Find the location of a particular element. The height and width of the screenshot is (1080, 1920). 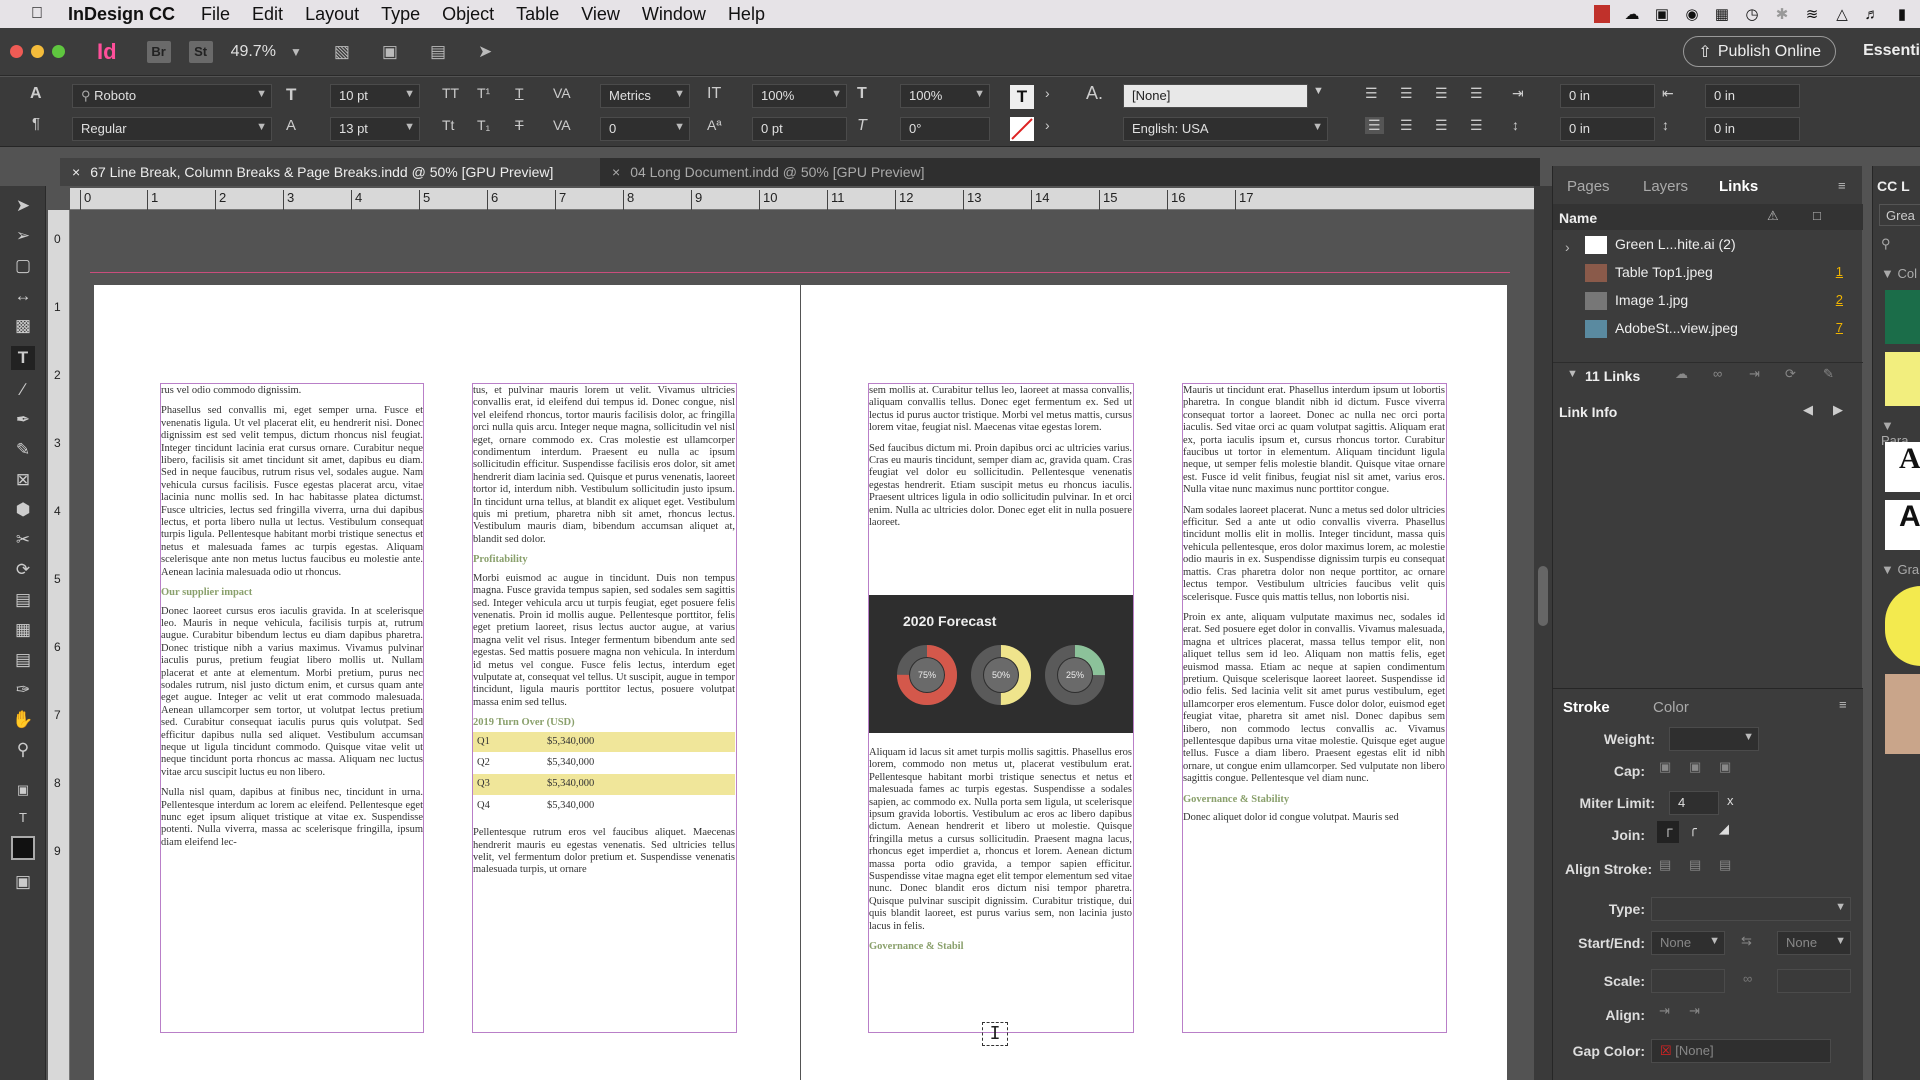

small-caps-icon: Tt is located at coordinates (448, 125).